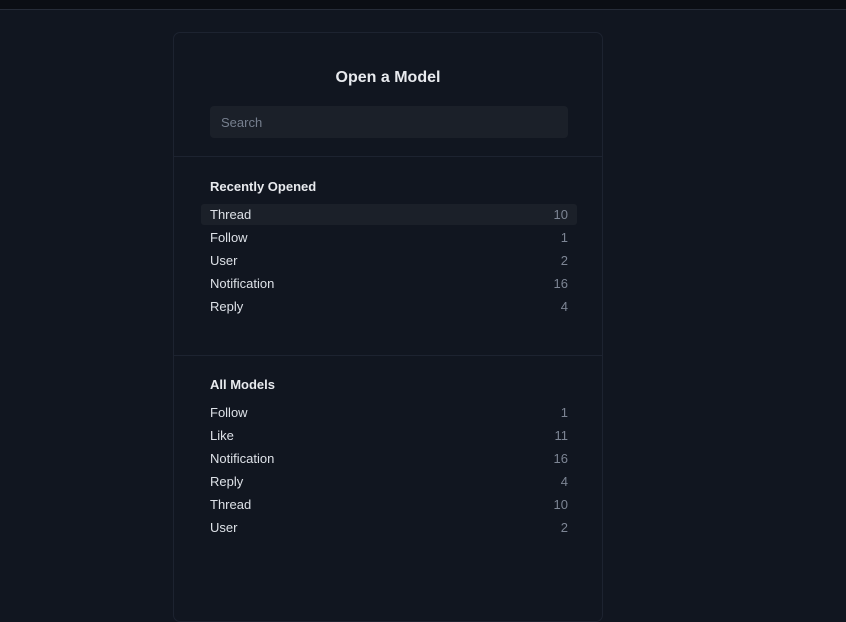 The image size is (846, 622). What do you see at coordinates (389, 214) in the screenshot?
I see `recent-item-thread: Thread 10` at bounding box center [389, 214].